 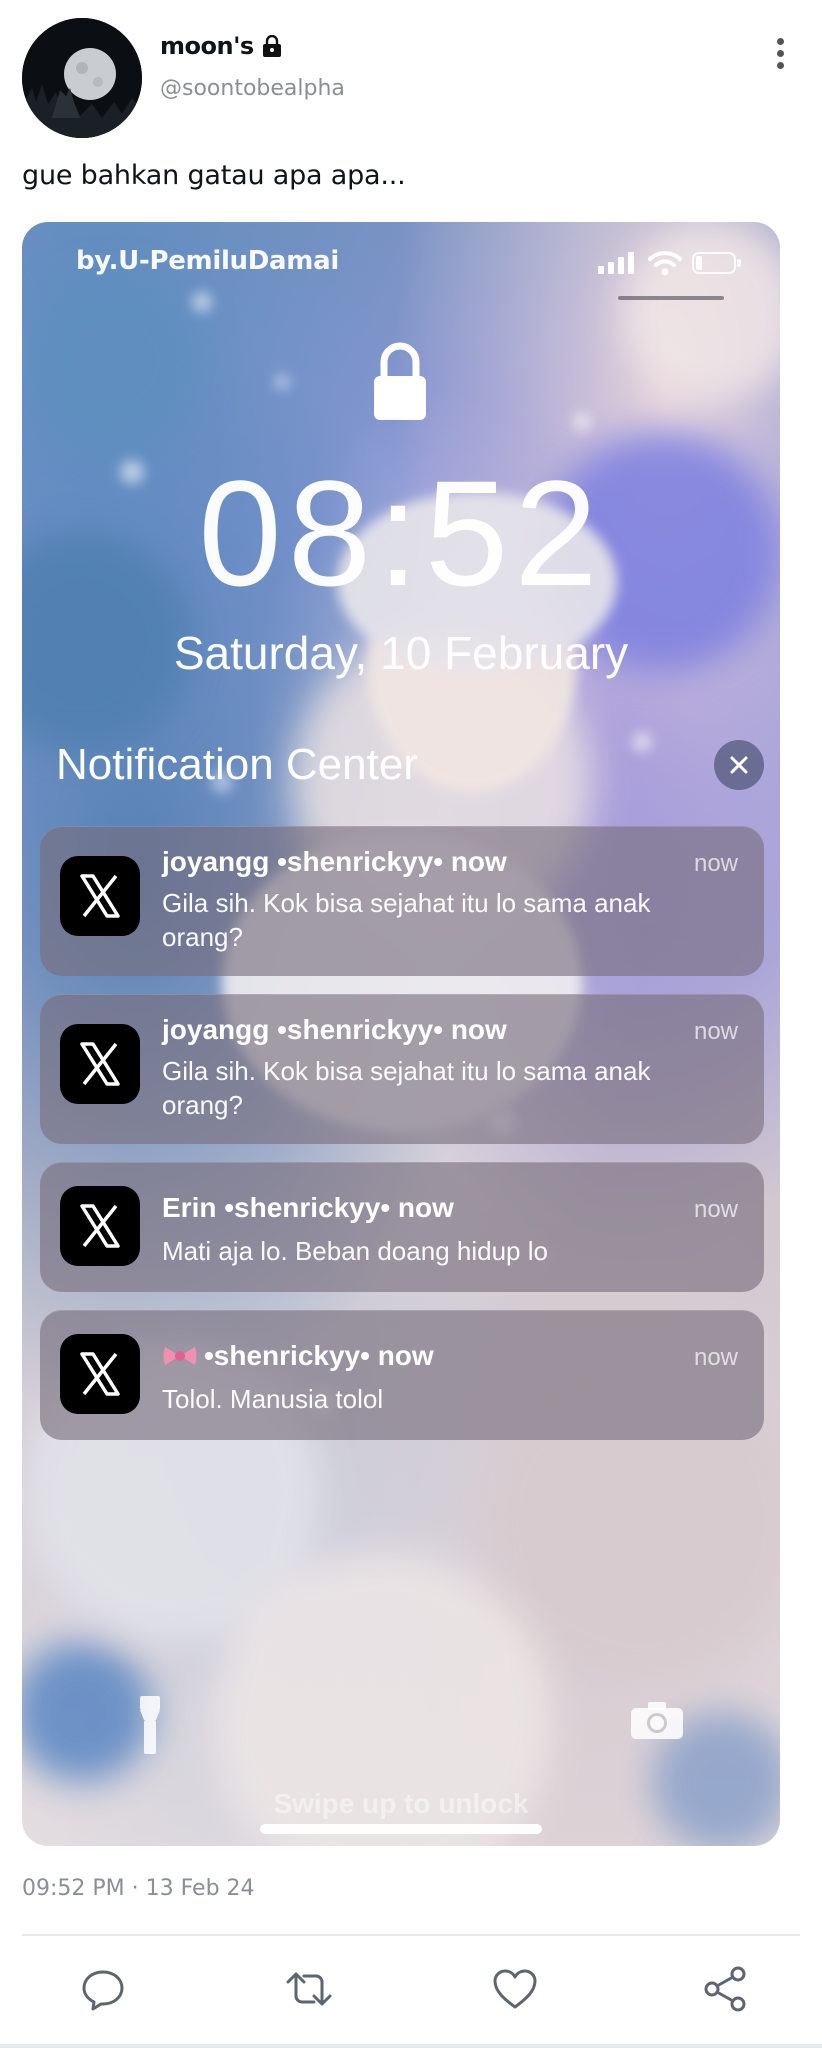 I want to click on status-bar, so click(x=670, y=263).